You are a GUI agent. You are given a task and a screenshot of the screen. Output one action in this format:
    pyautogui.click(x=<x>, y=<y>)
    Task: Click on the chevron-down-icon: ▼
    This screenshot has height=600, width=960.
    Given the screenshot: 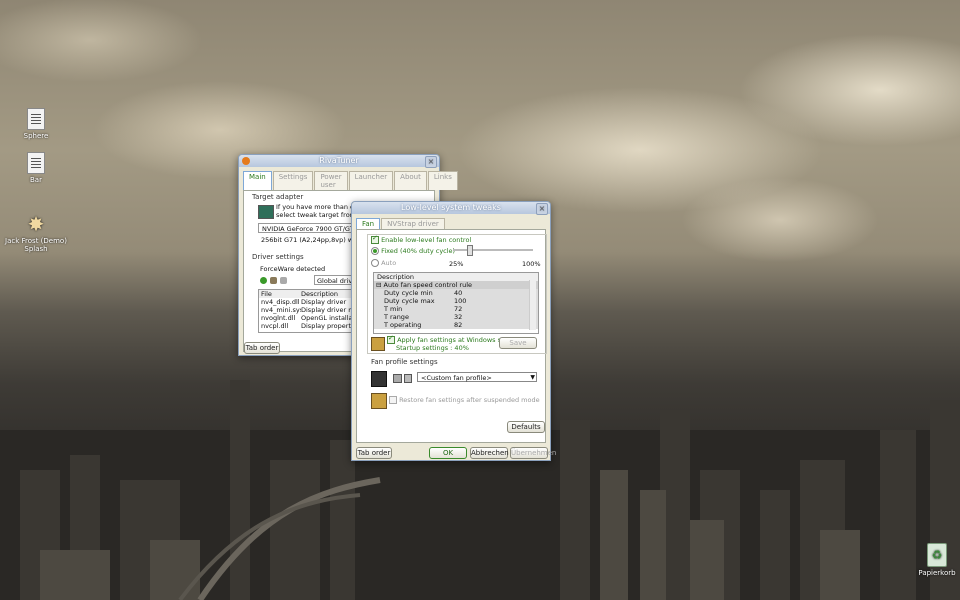 What is the action you would take?
    pyautogui.click(x=532, y=377)
    